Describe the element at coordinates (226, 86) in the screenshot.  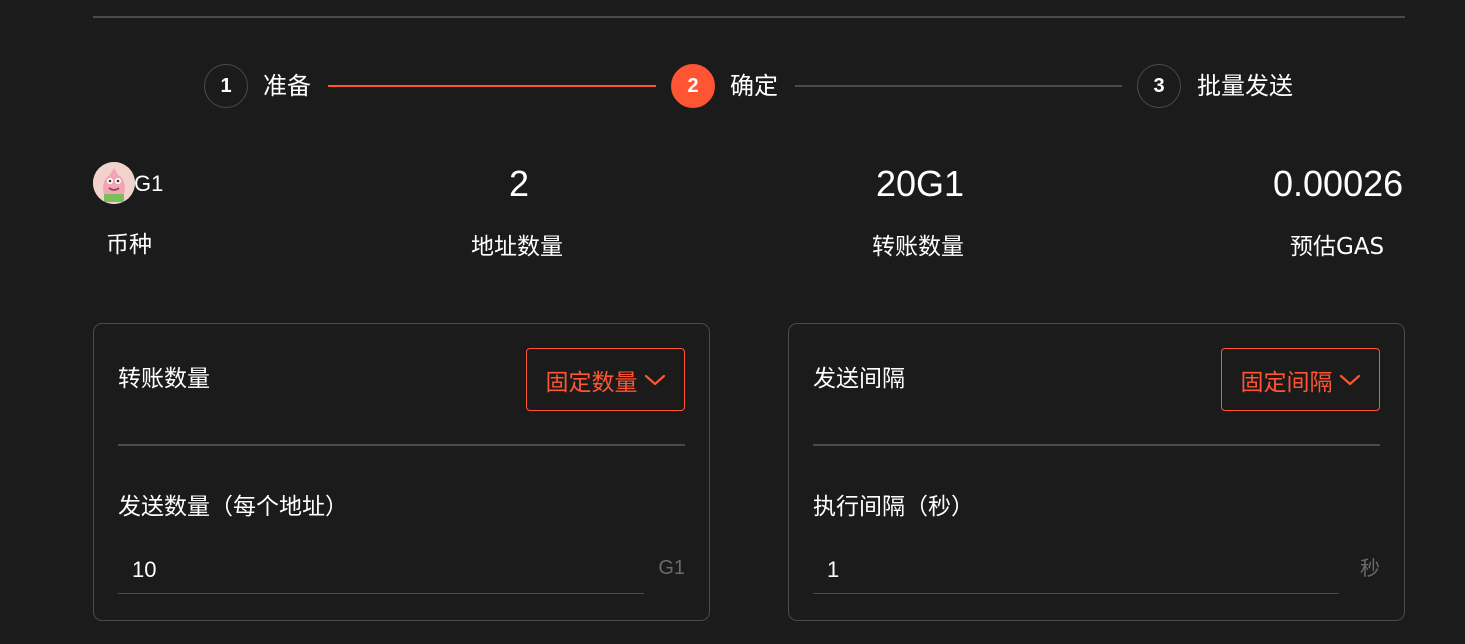
I see `step-1-circle: 1` at that location.